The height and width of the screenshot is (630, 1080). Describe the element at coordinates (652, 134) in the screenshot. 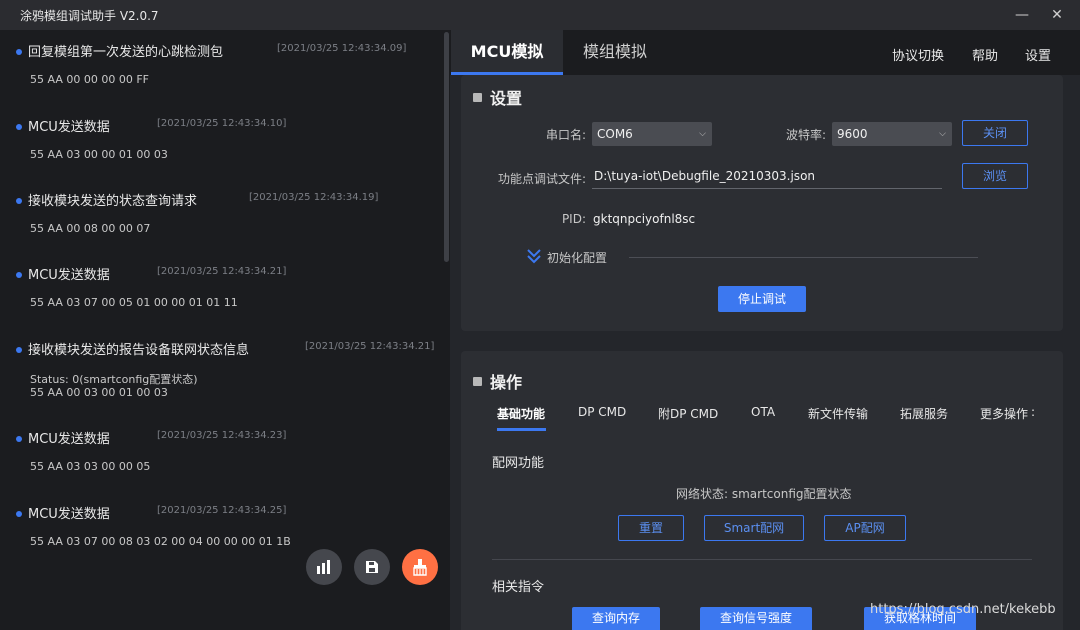

I see `port-select: COM6 ⌵` at that location.